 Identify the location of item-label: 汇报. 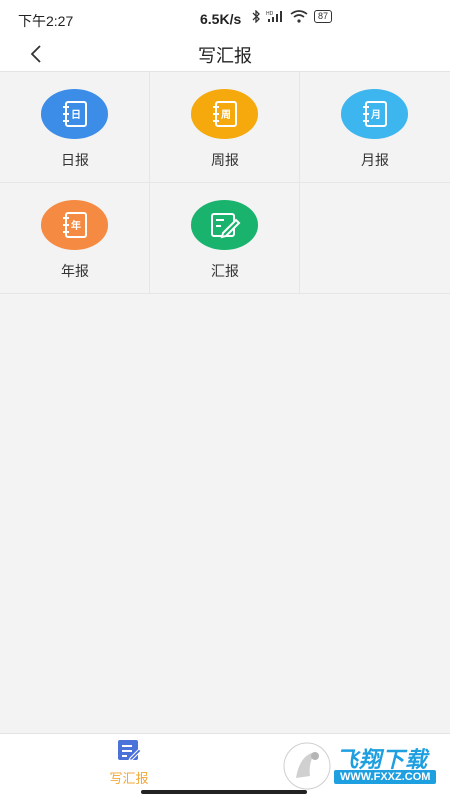
(225, 271).